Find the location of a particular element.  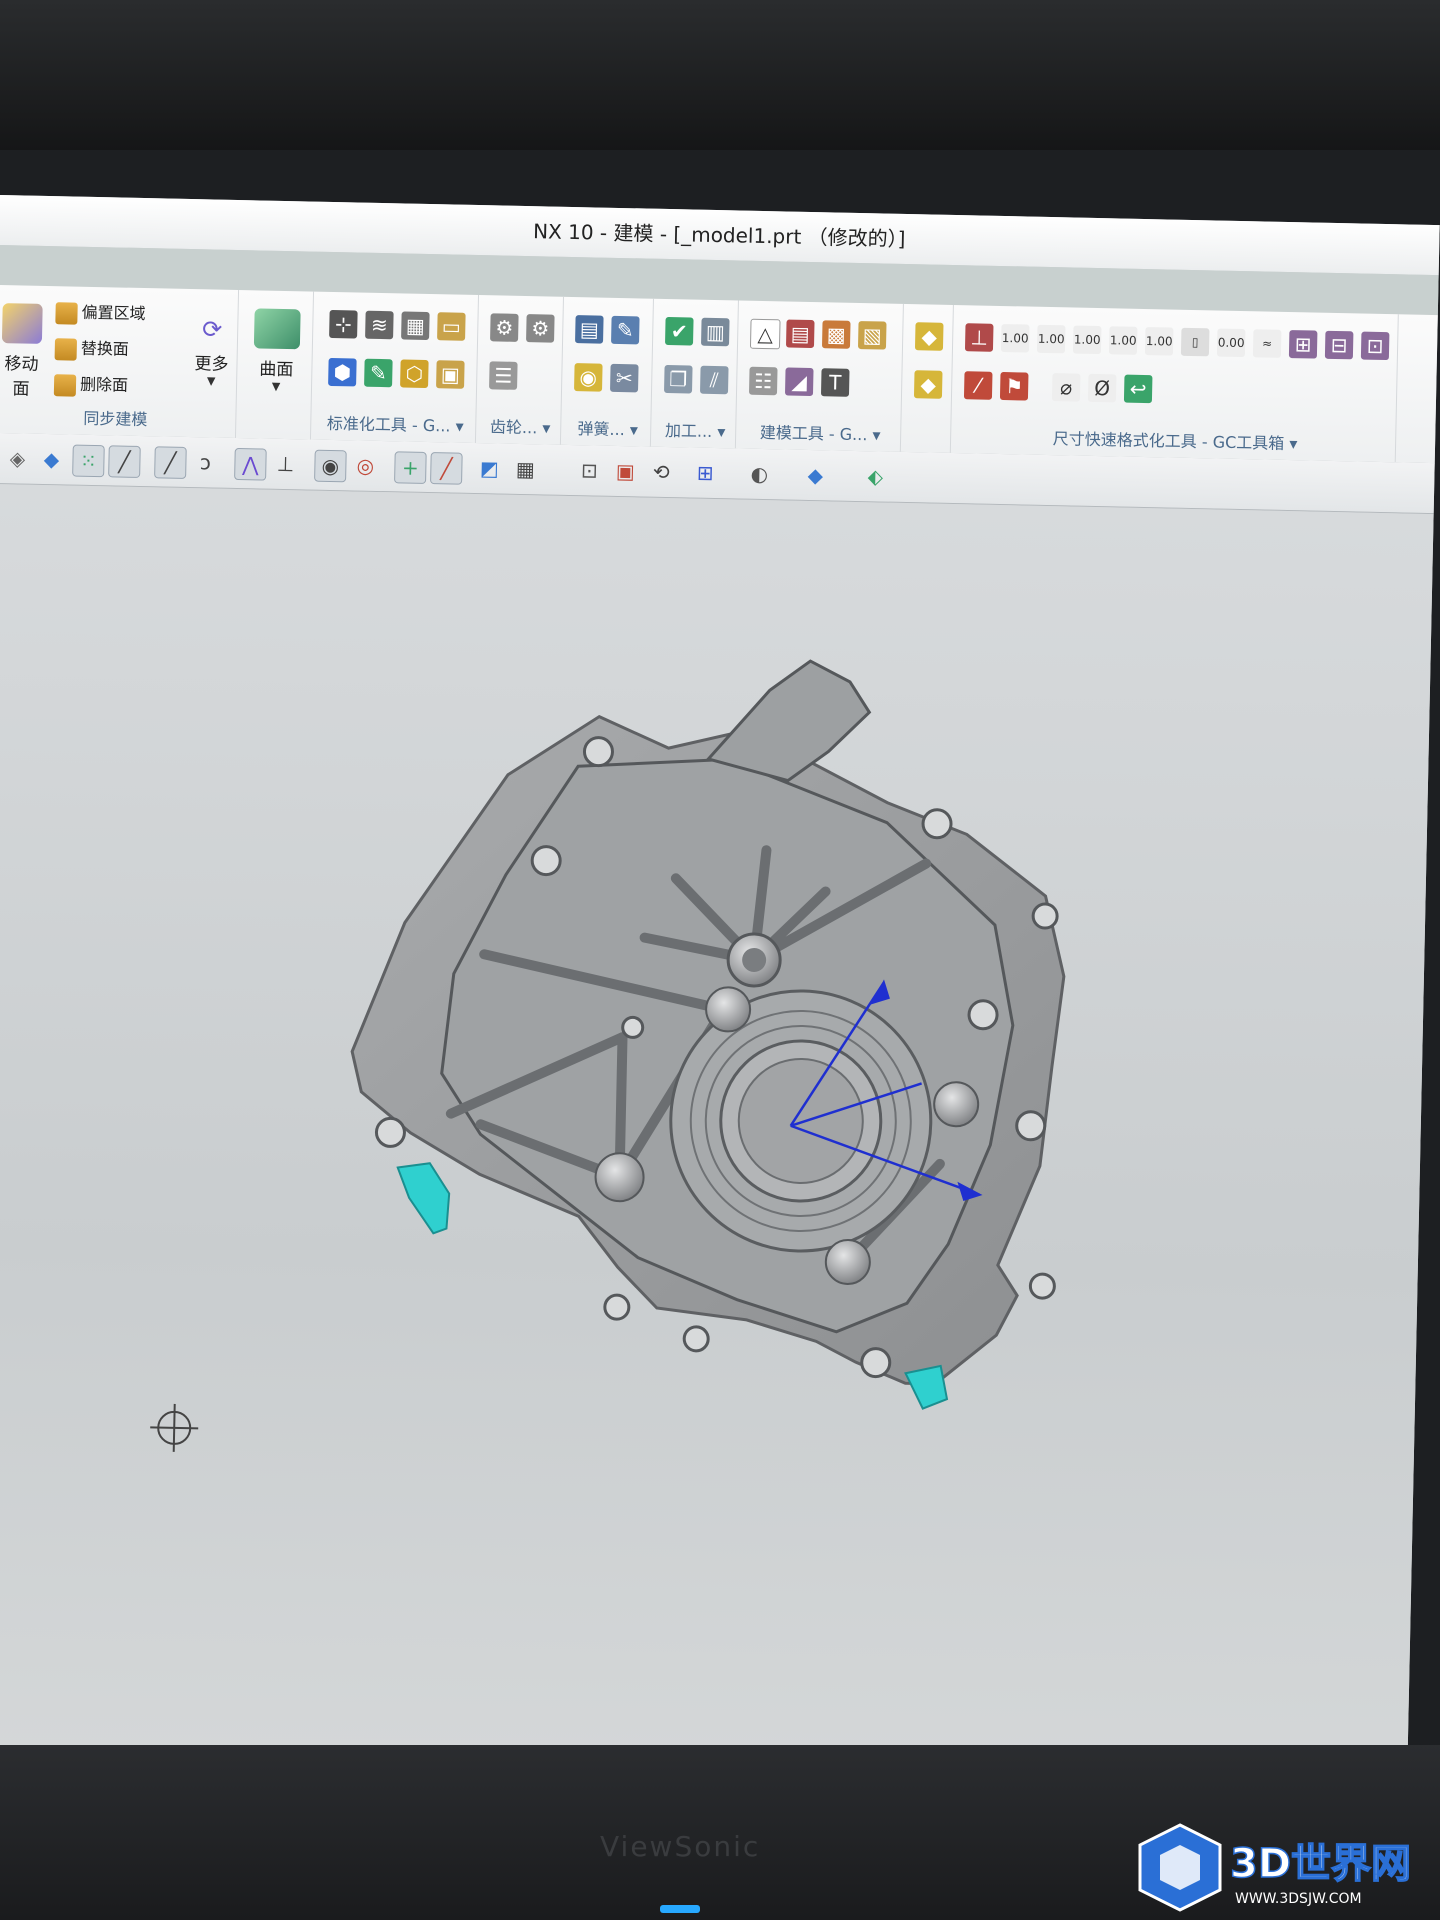

doc-icon: ▥ is located at coordinates (715, 332).